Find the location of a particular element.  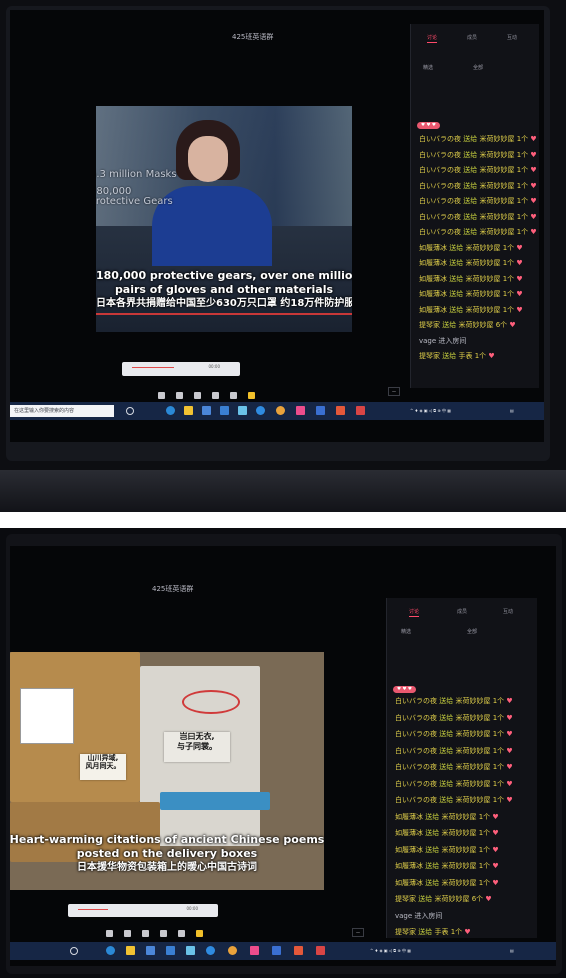

chat-user: 提琴家 is located at coordinates (405, 899).